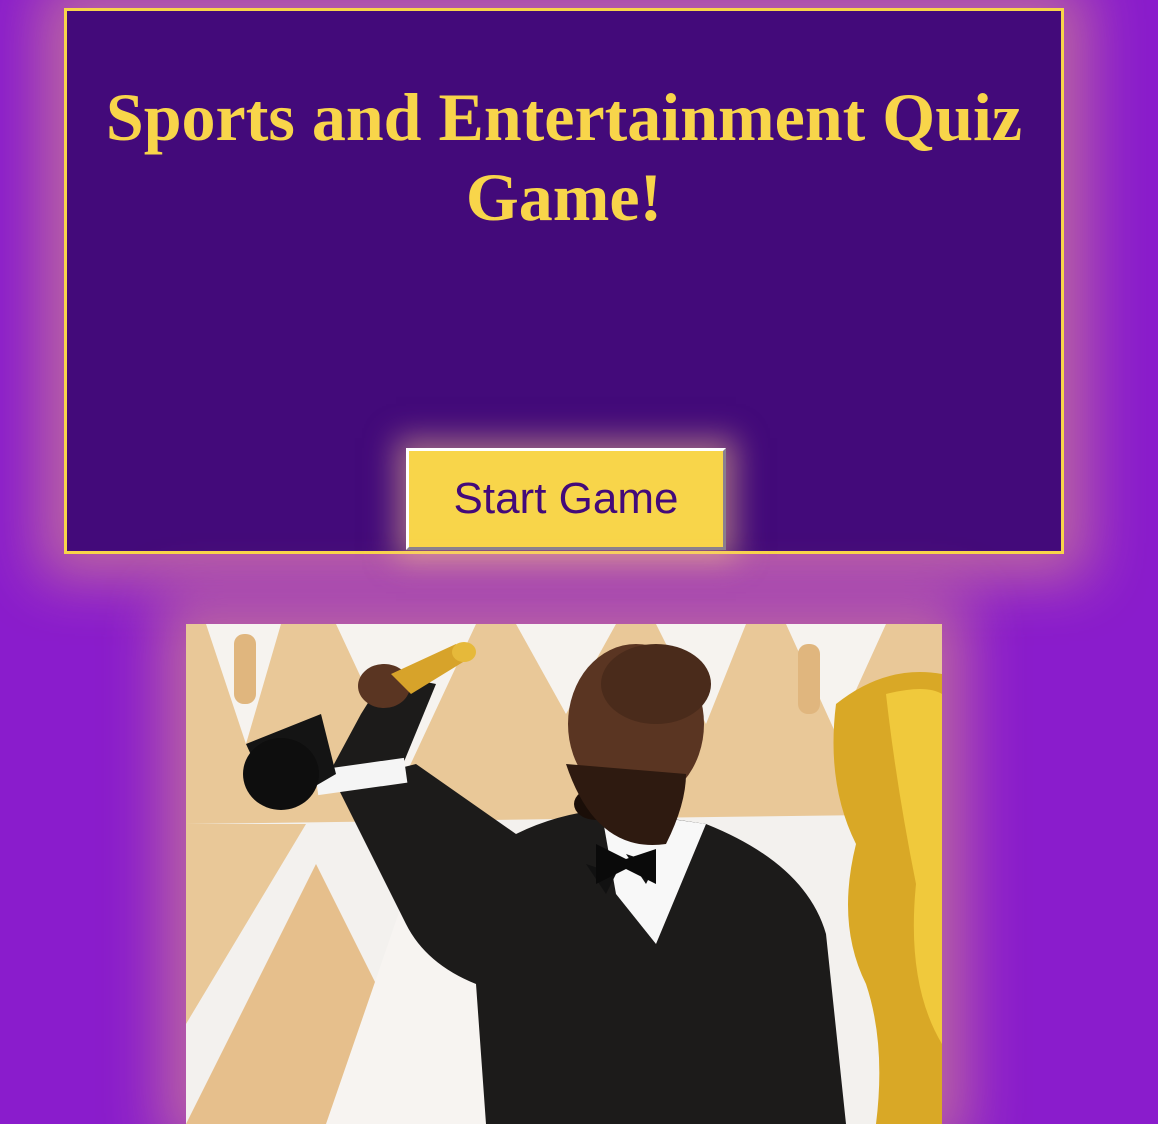  I want to click on page-title: Sports and Entertainment Quiz Game!, so click(564, 157).